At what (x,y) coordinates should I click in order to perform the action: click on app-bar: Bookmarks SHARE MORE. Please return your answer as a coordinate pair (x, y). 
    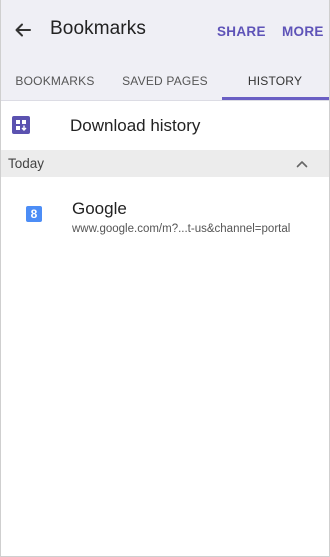
    Looking at the image, I should click on (165, 31).